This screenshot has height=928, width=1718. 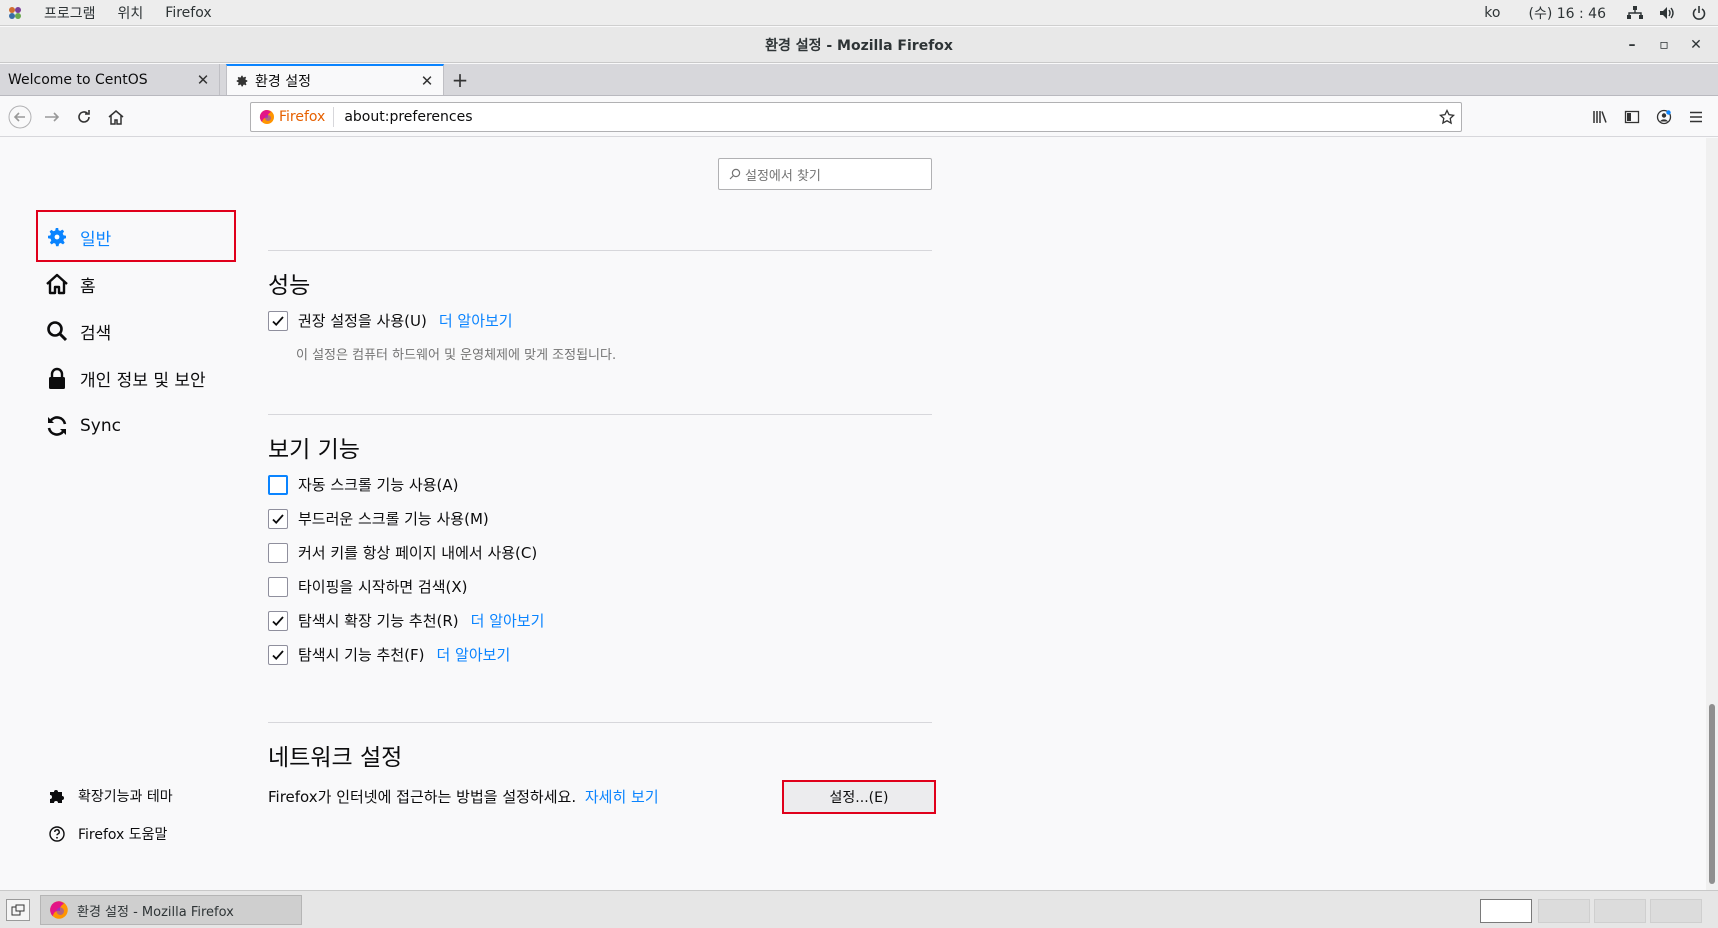 What do you see at coordinates (393, 519) in the screenshot?
I see `option-label: 부드러운 스크롤 기능 사용(M)` at bounding box center [393, 519].